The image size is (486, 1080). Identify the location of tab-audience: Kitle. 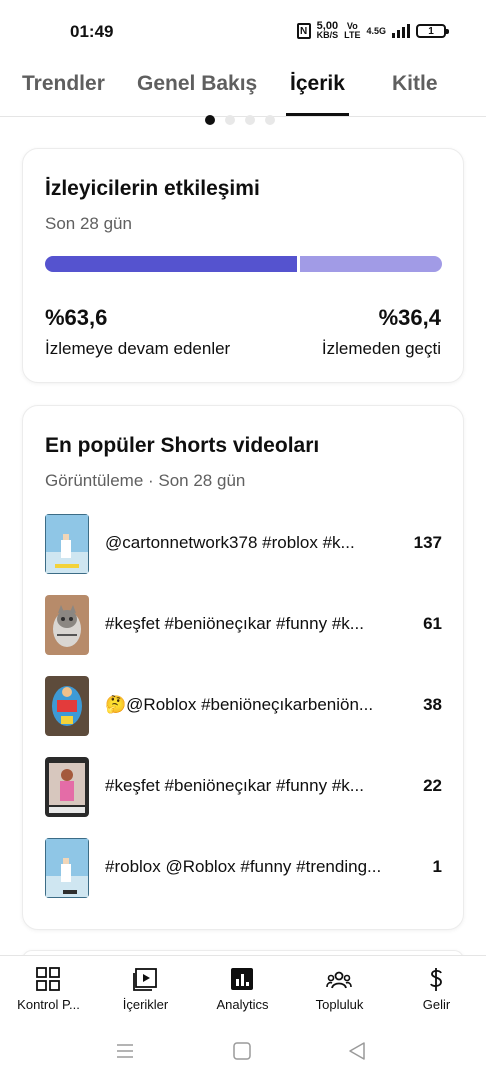
(415, 94).